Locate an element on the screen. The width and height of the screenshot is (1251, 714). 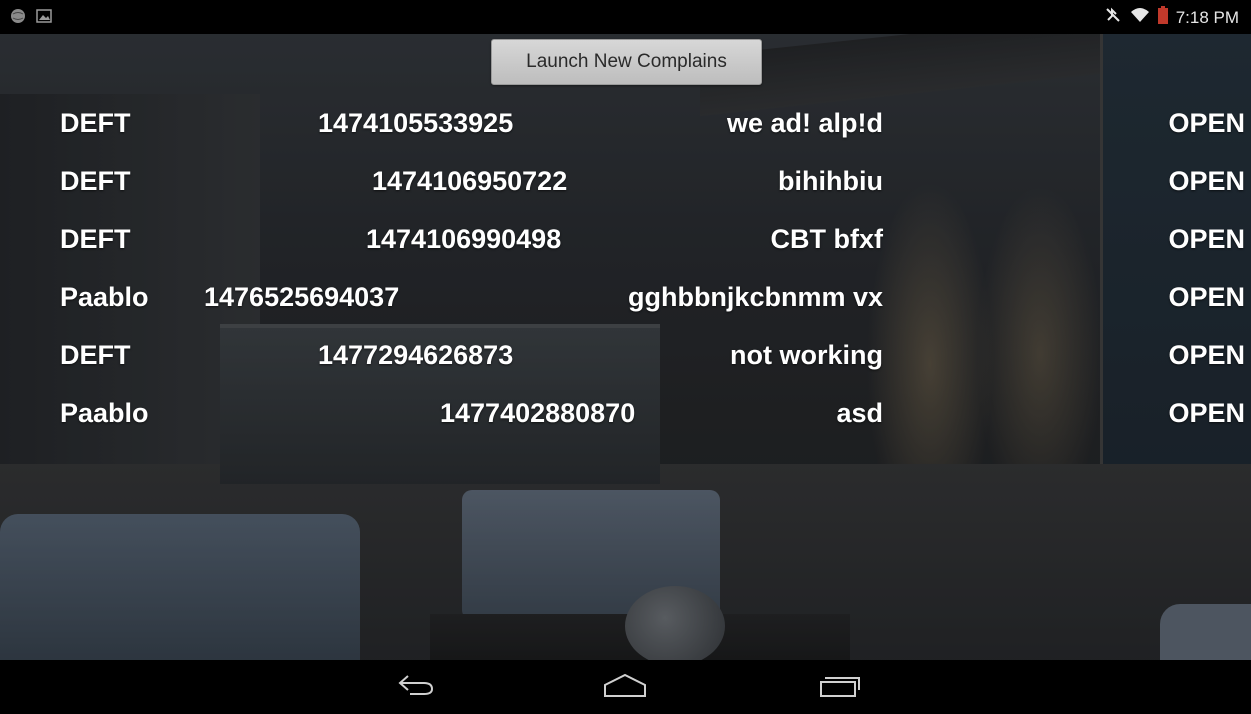
home-button is located at coordinates (625, 687).